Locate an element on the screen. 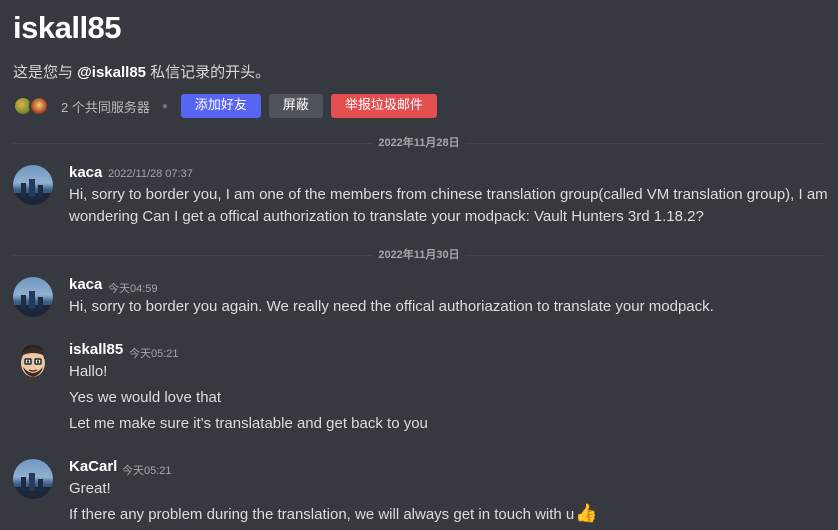 The height and width of the screenshot is (530, 838). mutual-servers-row: 2 个共同服务器 ● 添加好友 屏蔽 举报垃圾邮件 is located at coordinates (229, 106).